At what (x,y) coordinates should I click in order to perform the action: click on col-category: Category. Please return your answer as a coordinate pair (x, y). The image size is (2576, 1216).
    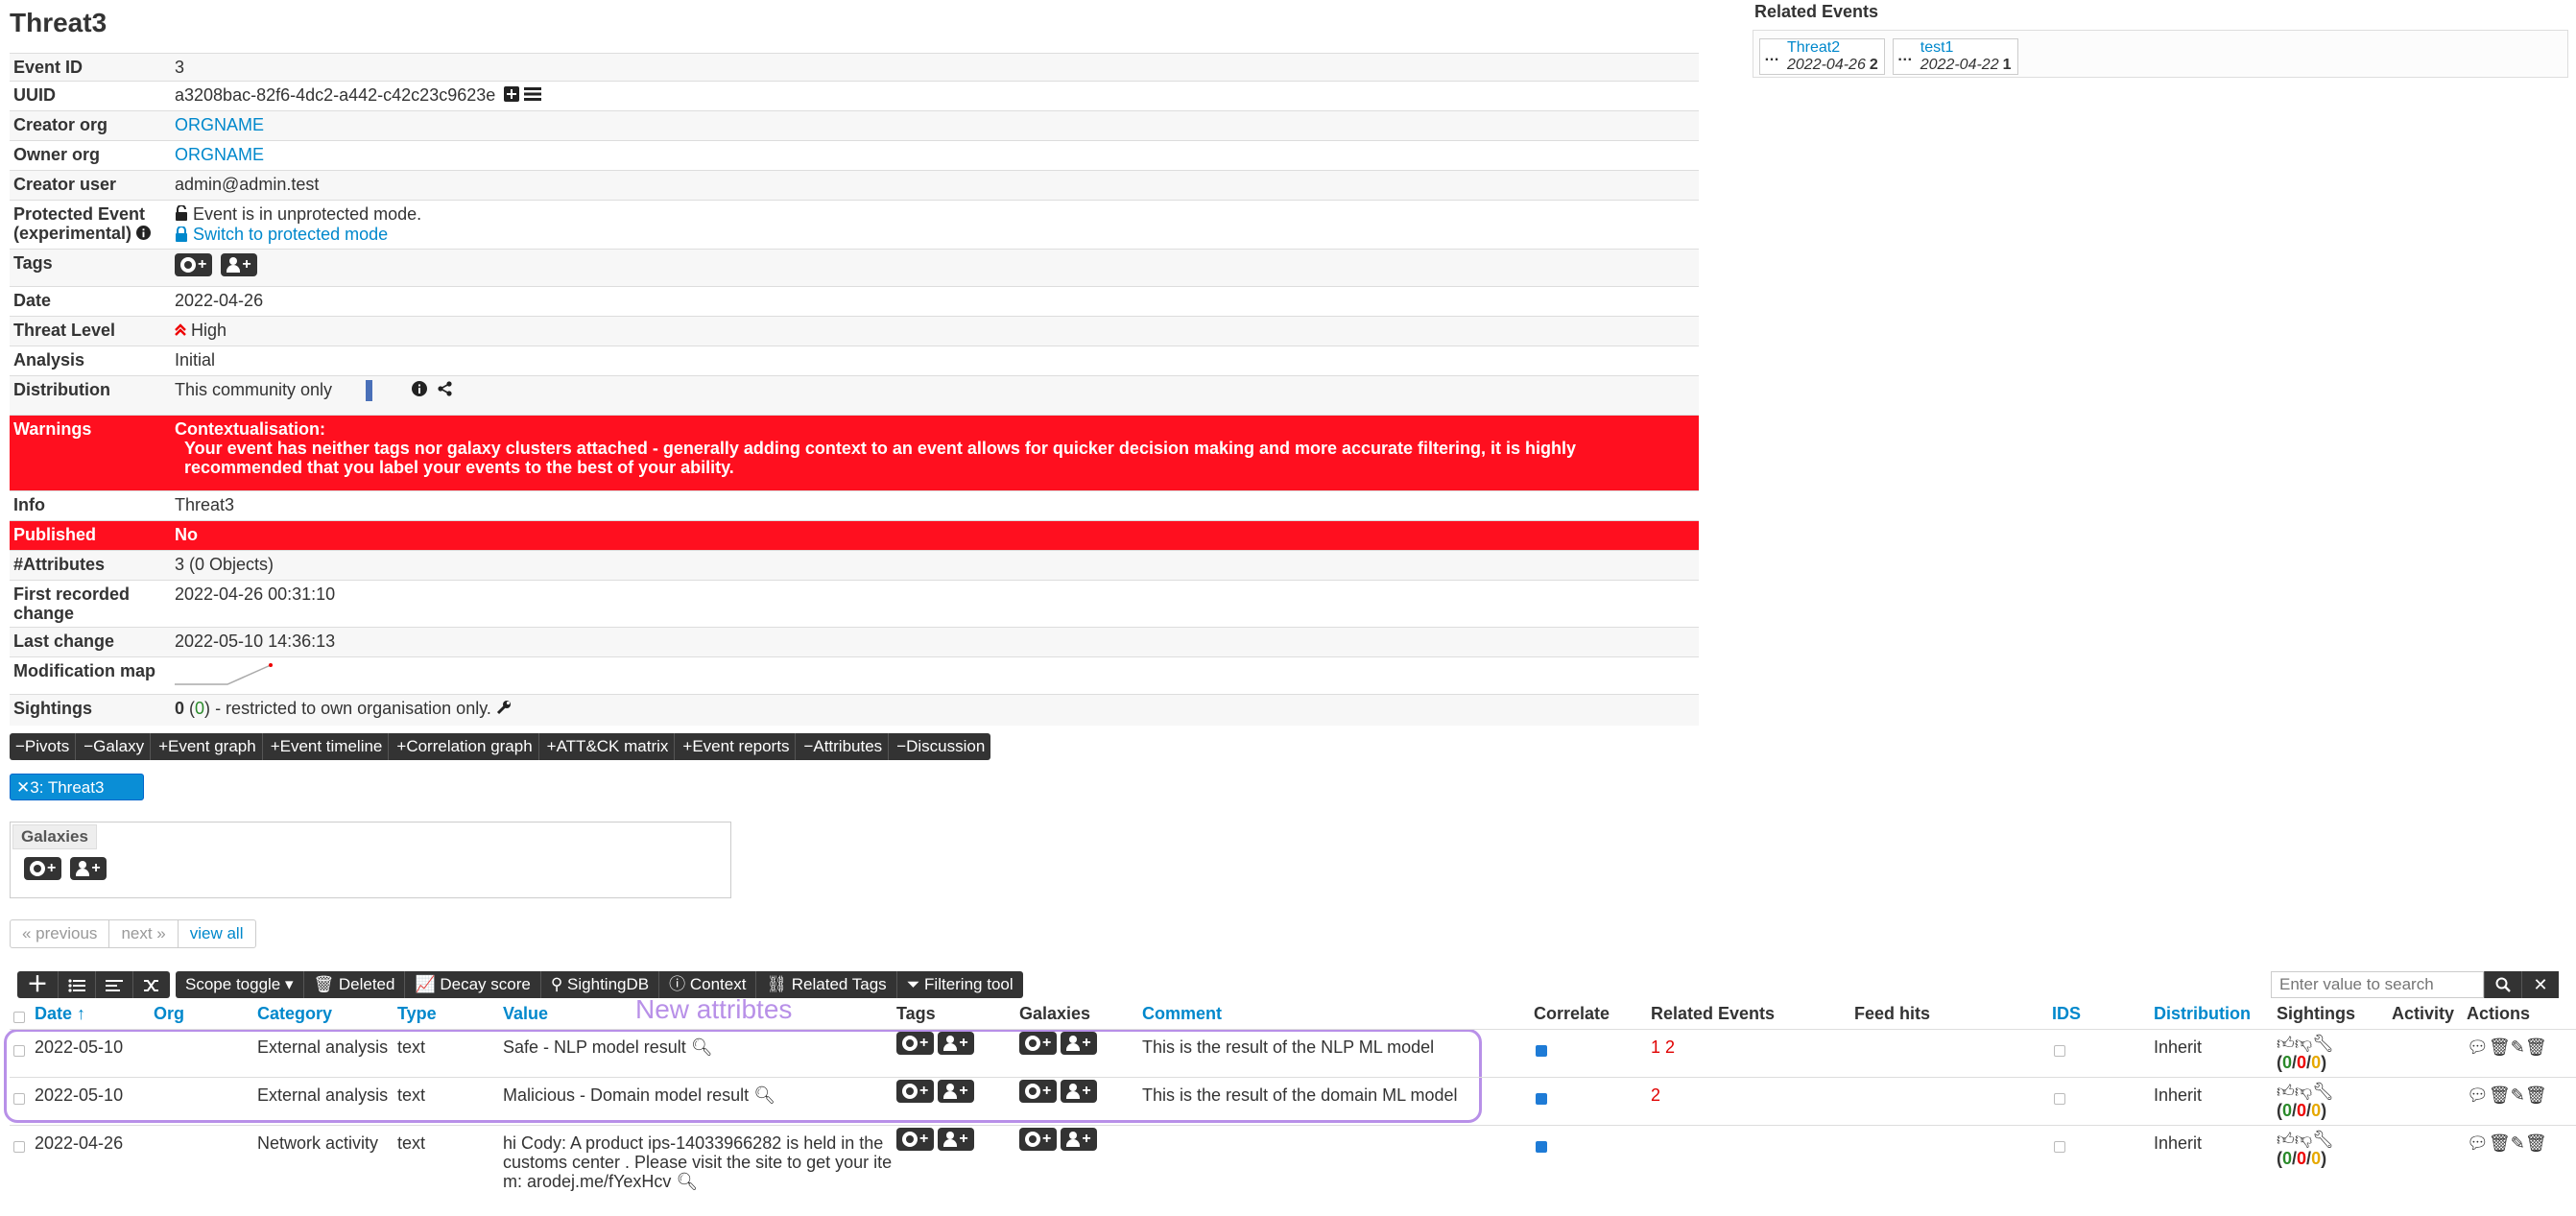
    Looking at the image, I should click on (294, 1014).